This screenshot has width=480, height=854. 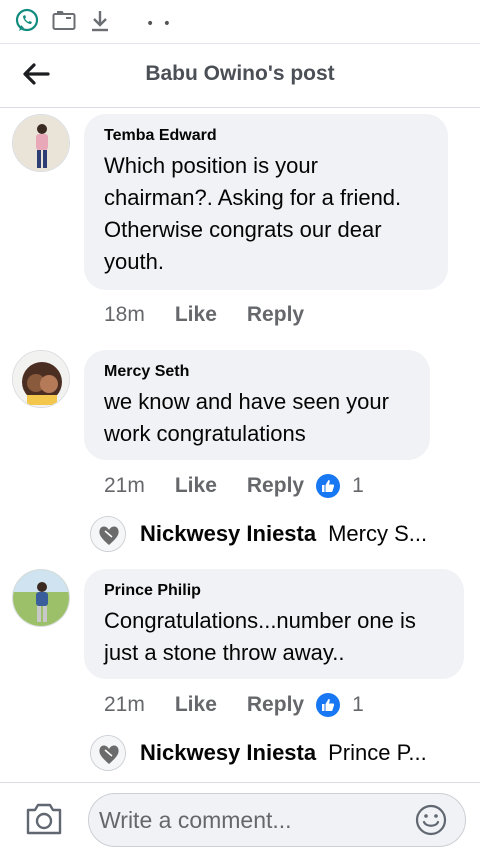 What do you see at coordinates (219, 315) in the screenshot?
I see `comment-actions: 18m Like Reply` at bounding box center [219, 315].